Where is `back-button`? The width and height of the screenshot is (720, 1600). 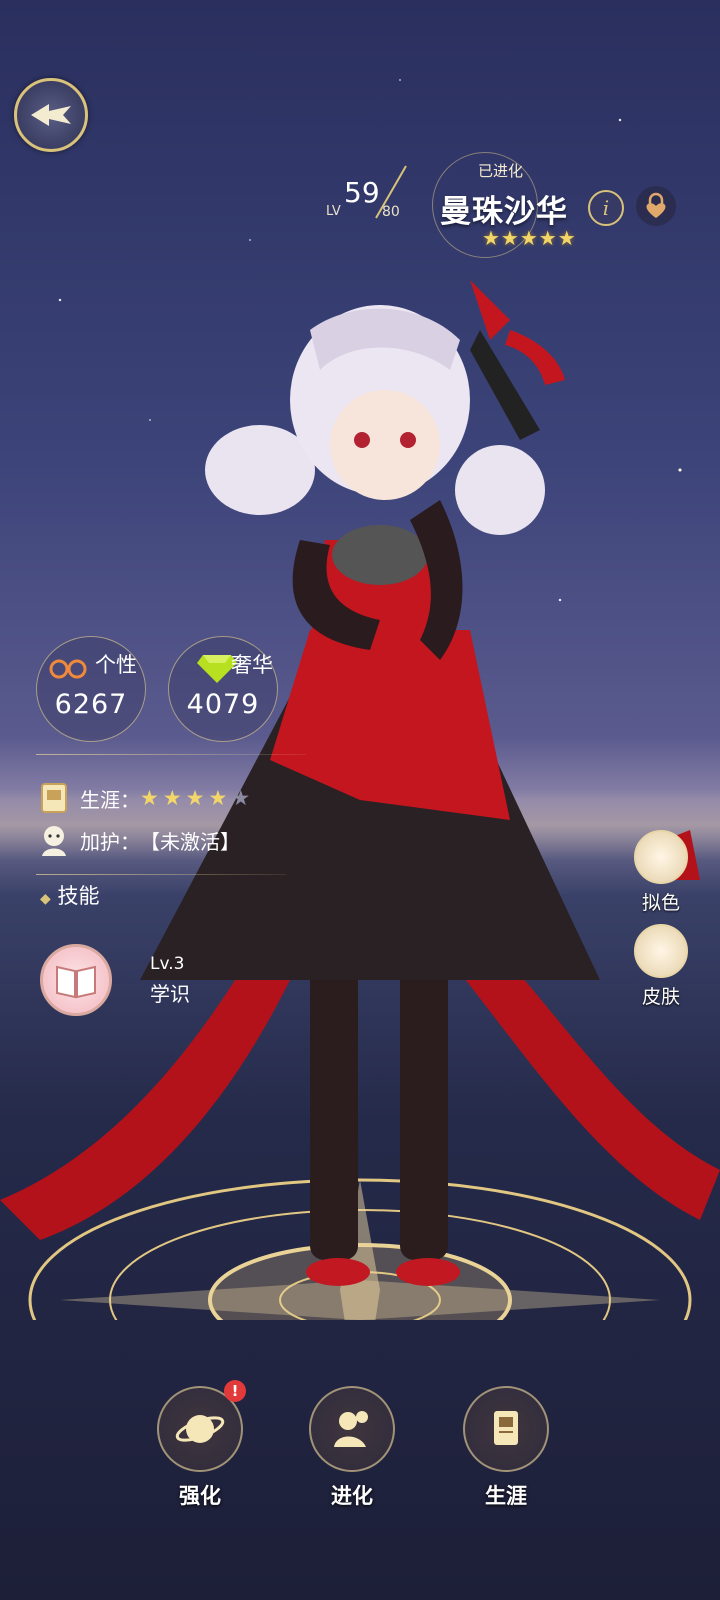
back-button is located at coordinates (51, 115).